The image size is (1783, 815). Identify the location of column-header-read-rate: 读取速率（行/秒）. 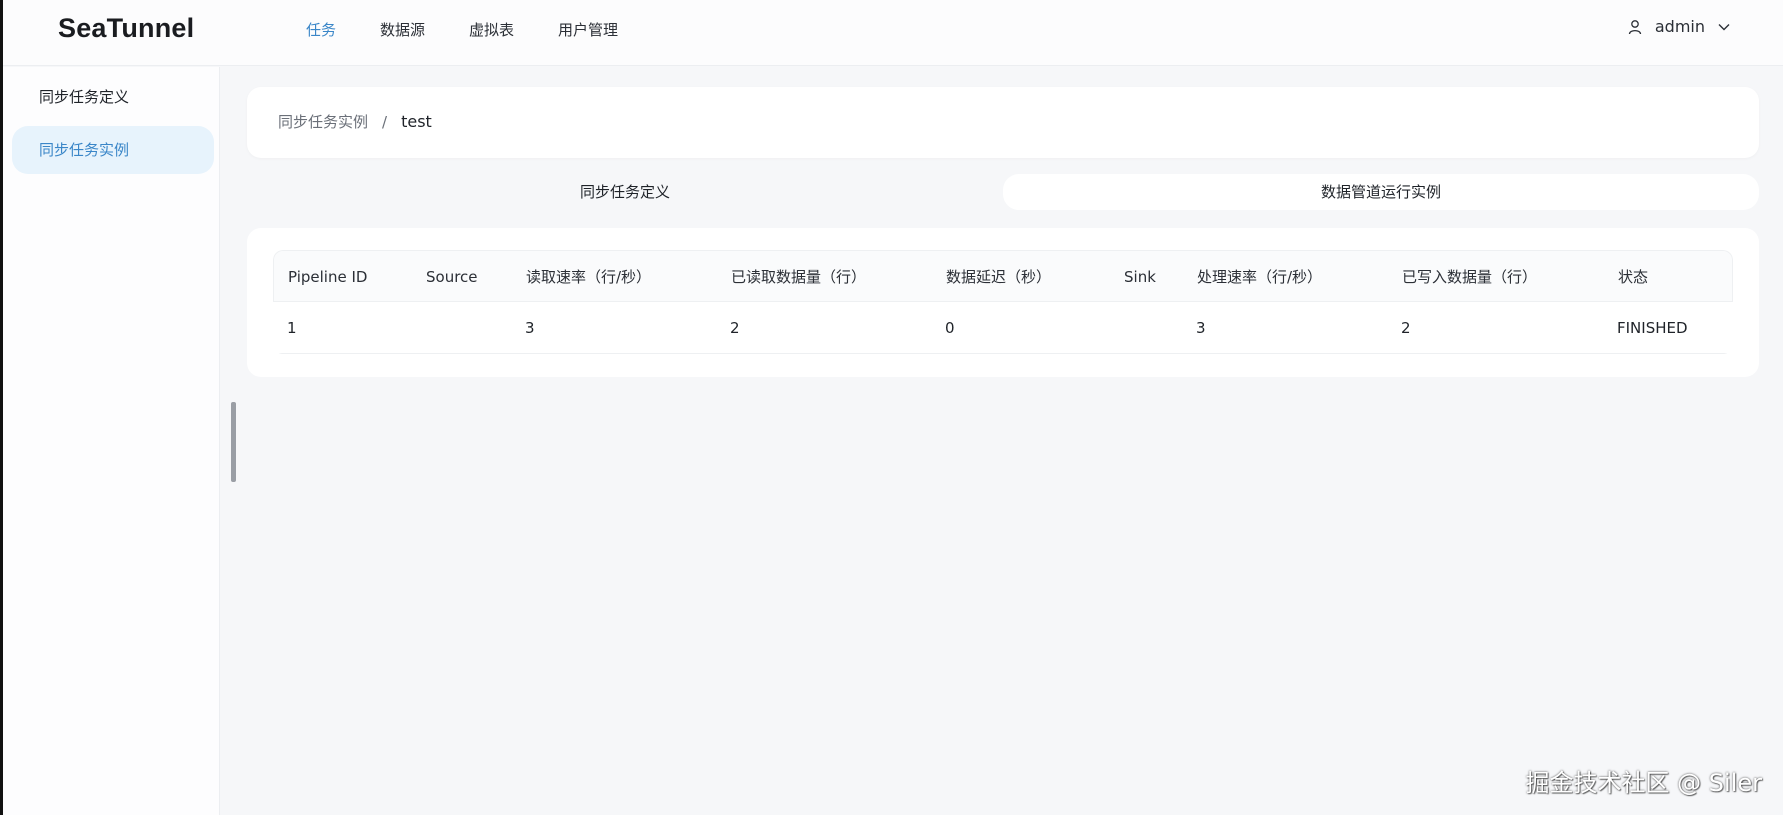
(589, 277).